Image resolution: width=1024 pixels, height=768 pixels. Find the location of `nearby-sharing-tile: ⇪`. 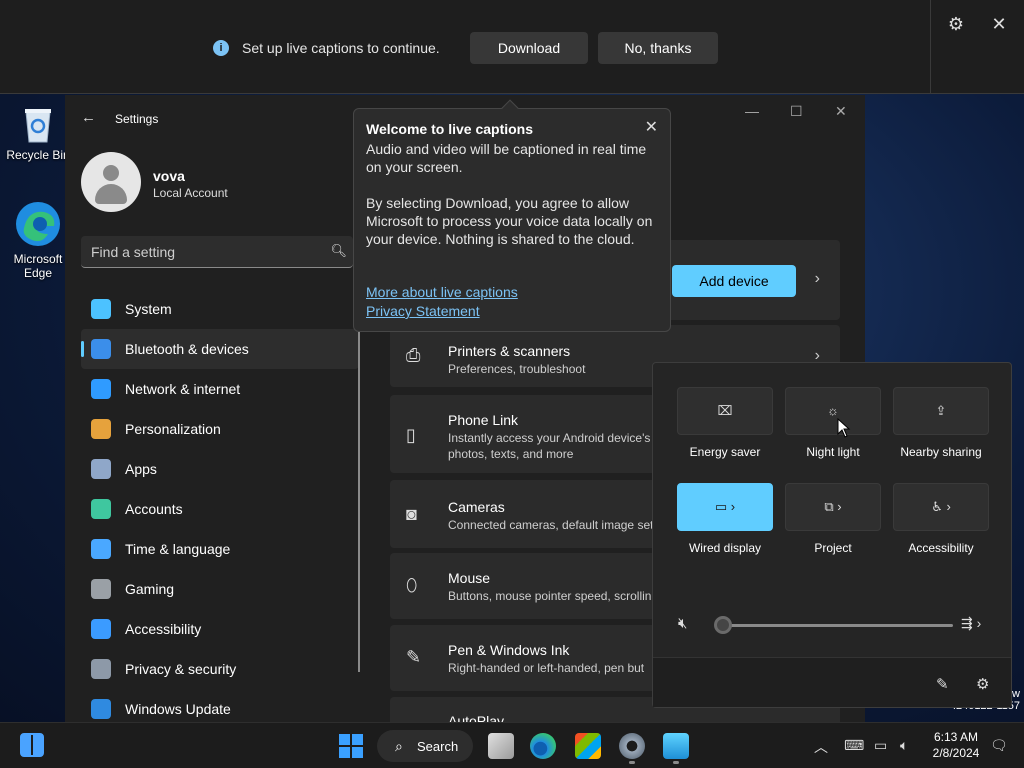

nearby-sharing-tile: ⇪ is located at coordinates (941, 411).